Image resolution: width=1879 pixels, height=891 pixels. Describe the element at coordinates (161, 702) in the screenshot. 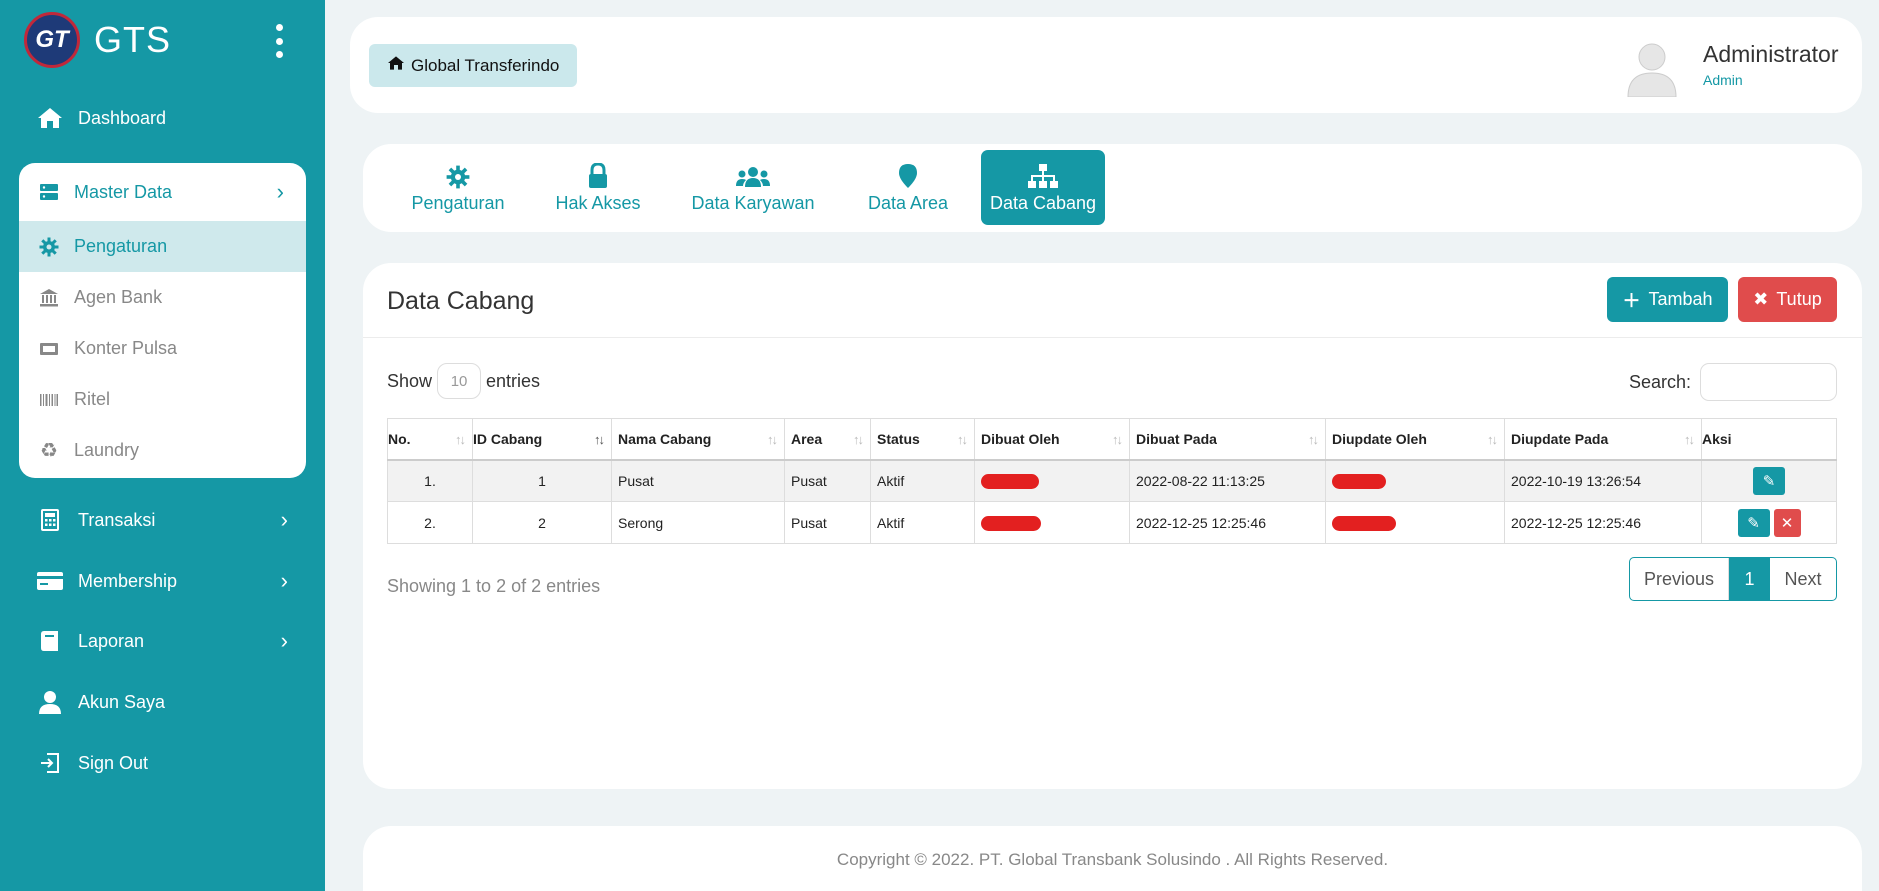

I see `sidebar-item-akun-saya: Akun Saya` at that location.